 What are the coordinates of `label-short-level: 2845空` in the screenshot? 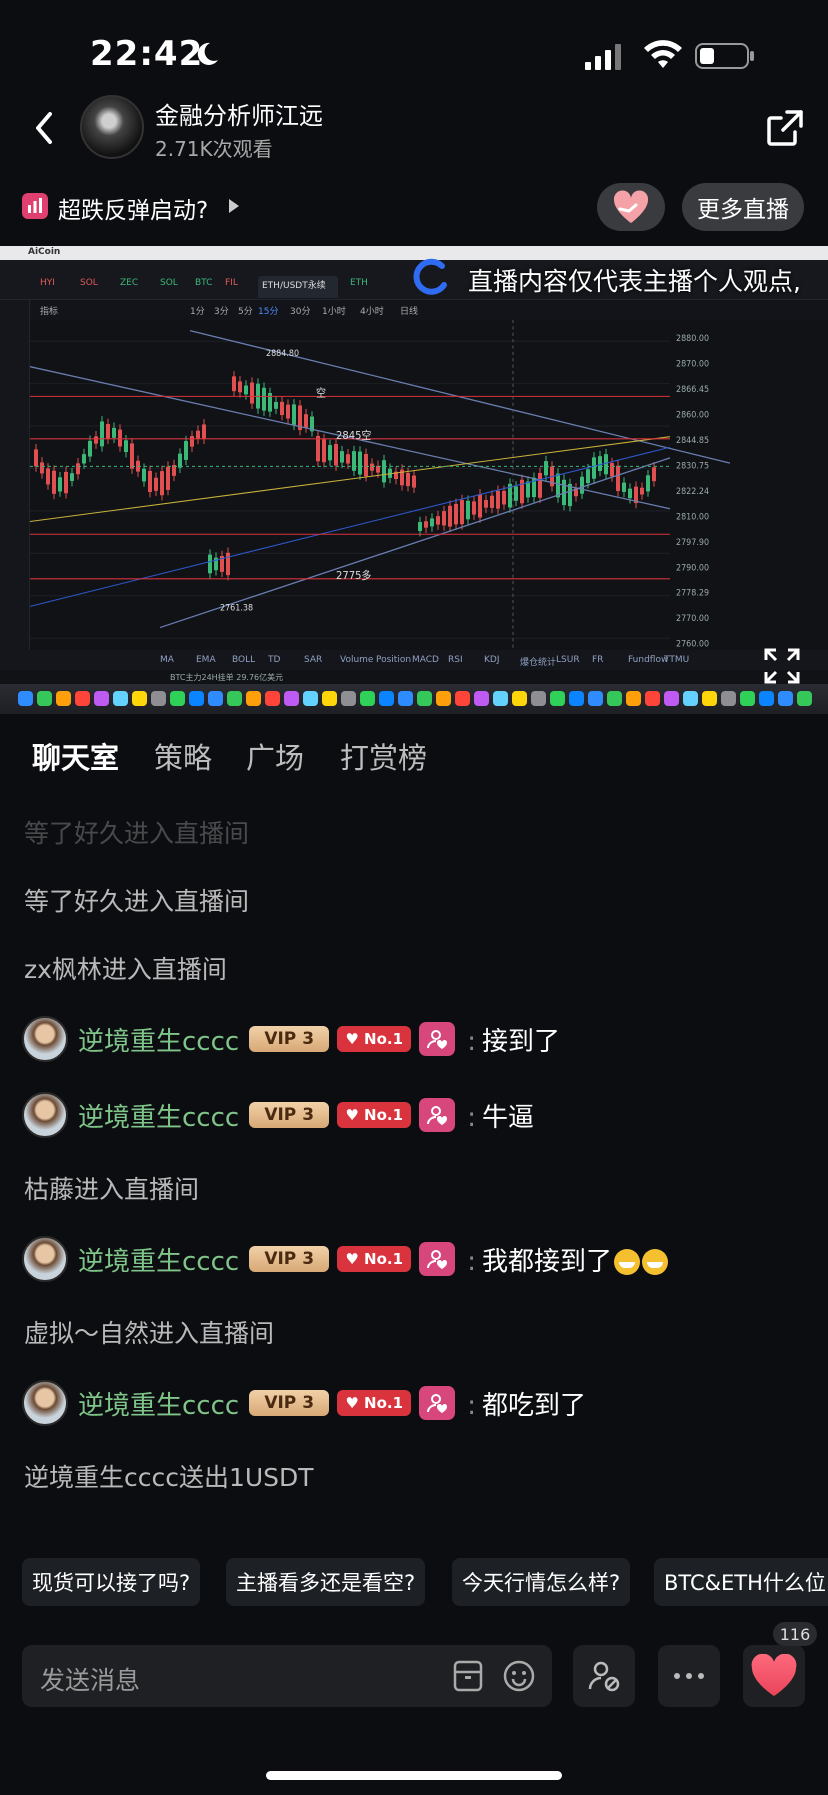 It's located at (353, 434).